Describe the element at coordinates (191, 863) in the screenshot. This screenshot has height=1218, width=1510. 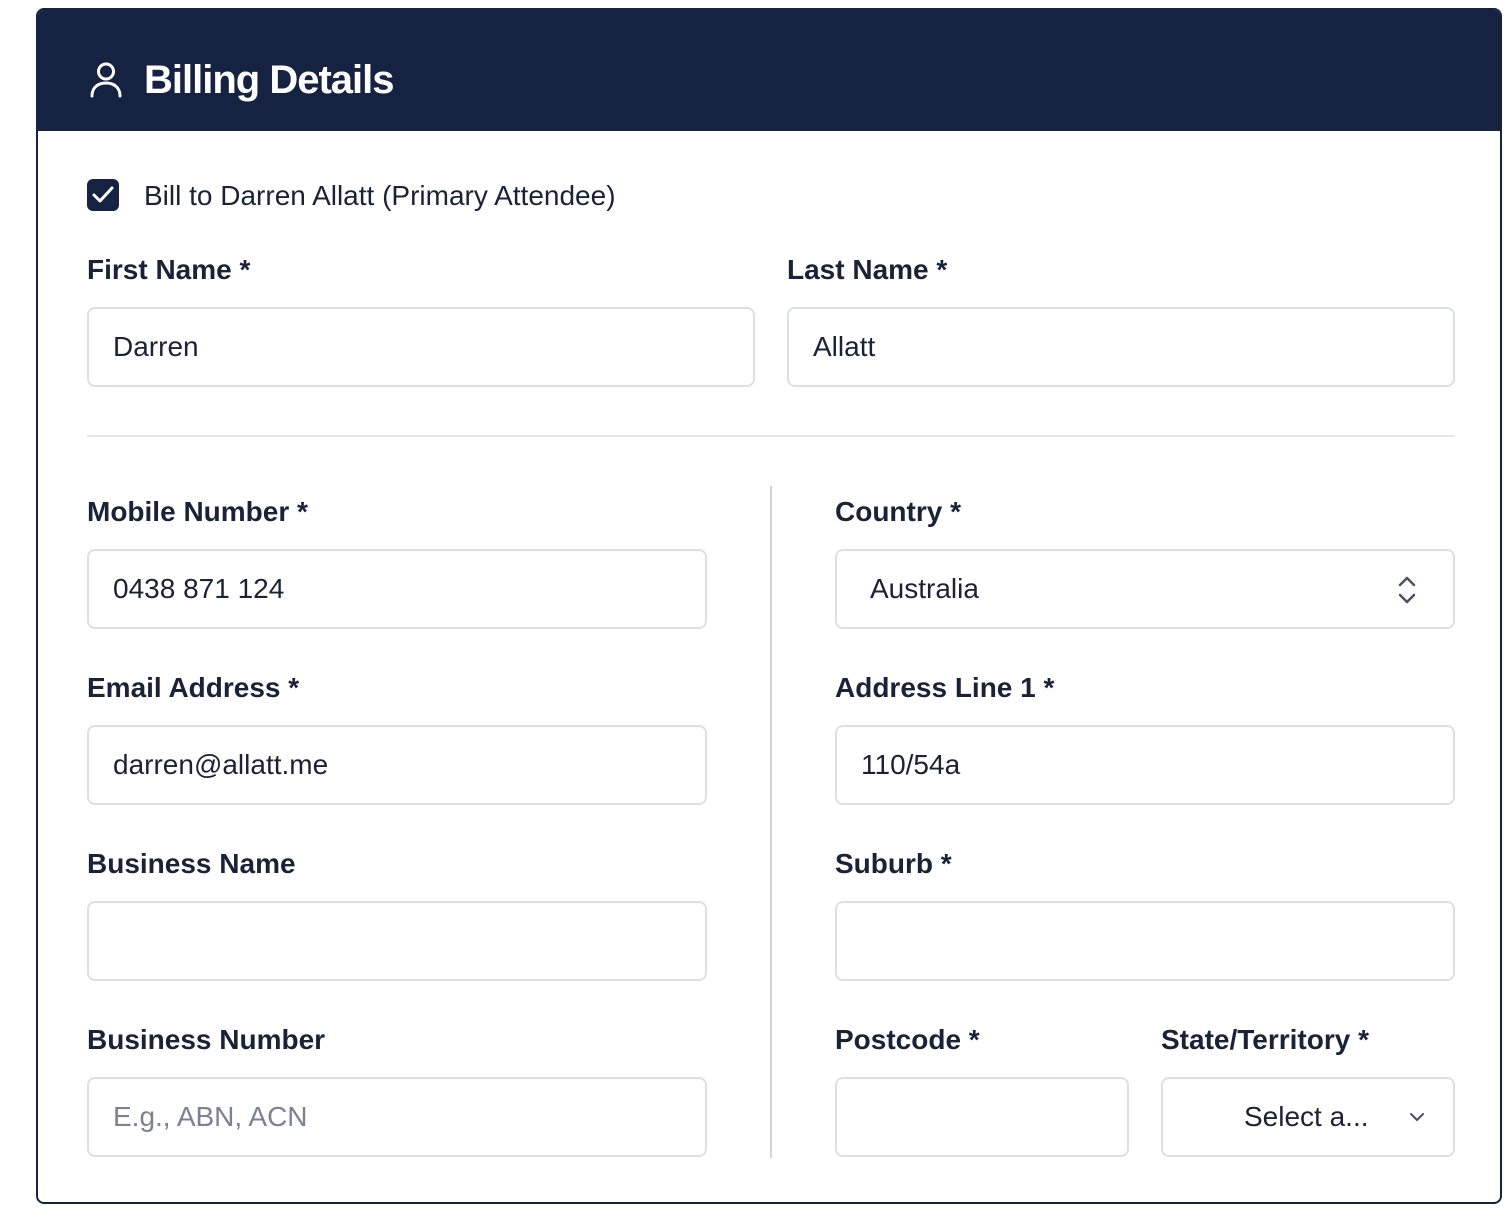
I see `business-name-label: Business Name` at that location.